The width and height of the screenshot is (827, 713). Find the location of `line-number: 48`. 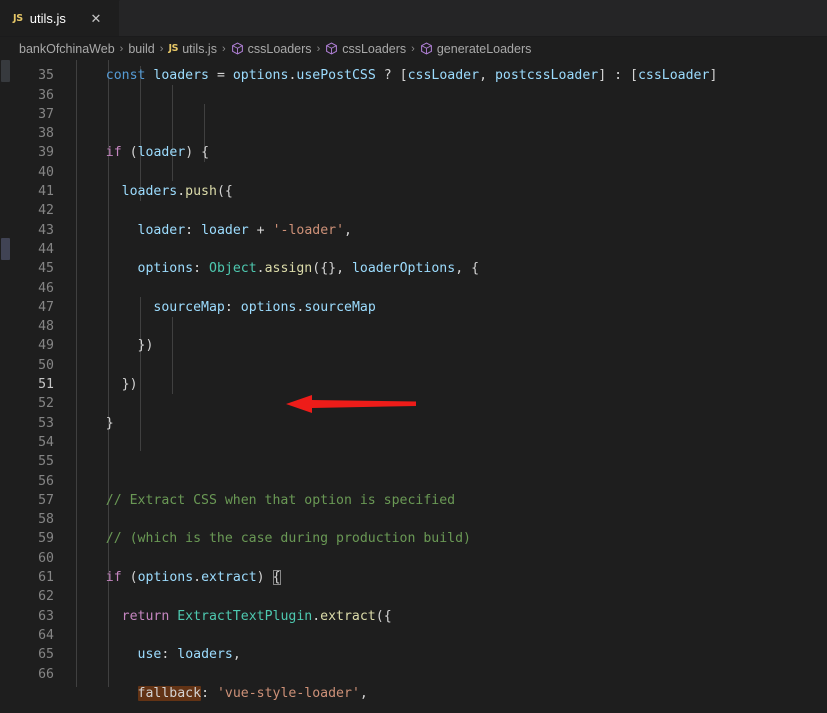

line-number: 48 is located at coordinates (46, 327).